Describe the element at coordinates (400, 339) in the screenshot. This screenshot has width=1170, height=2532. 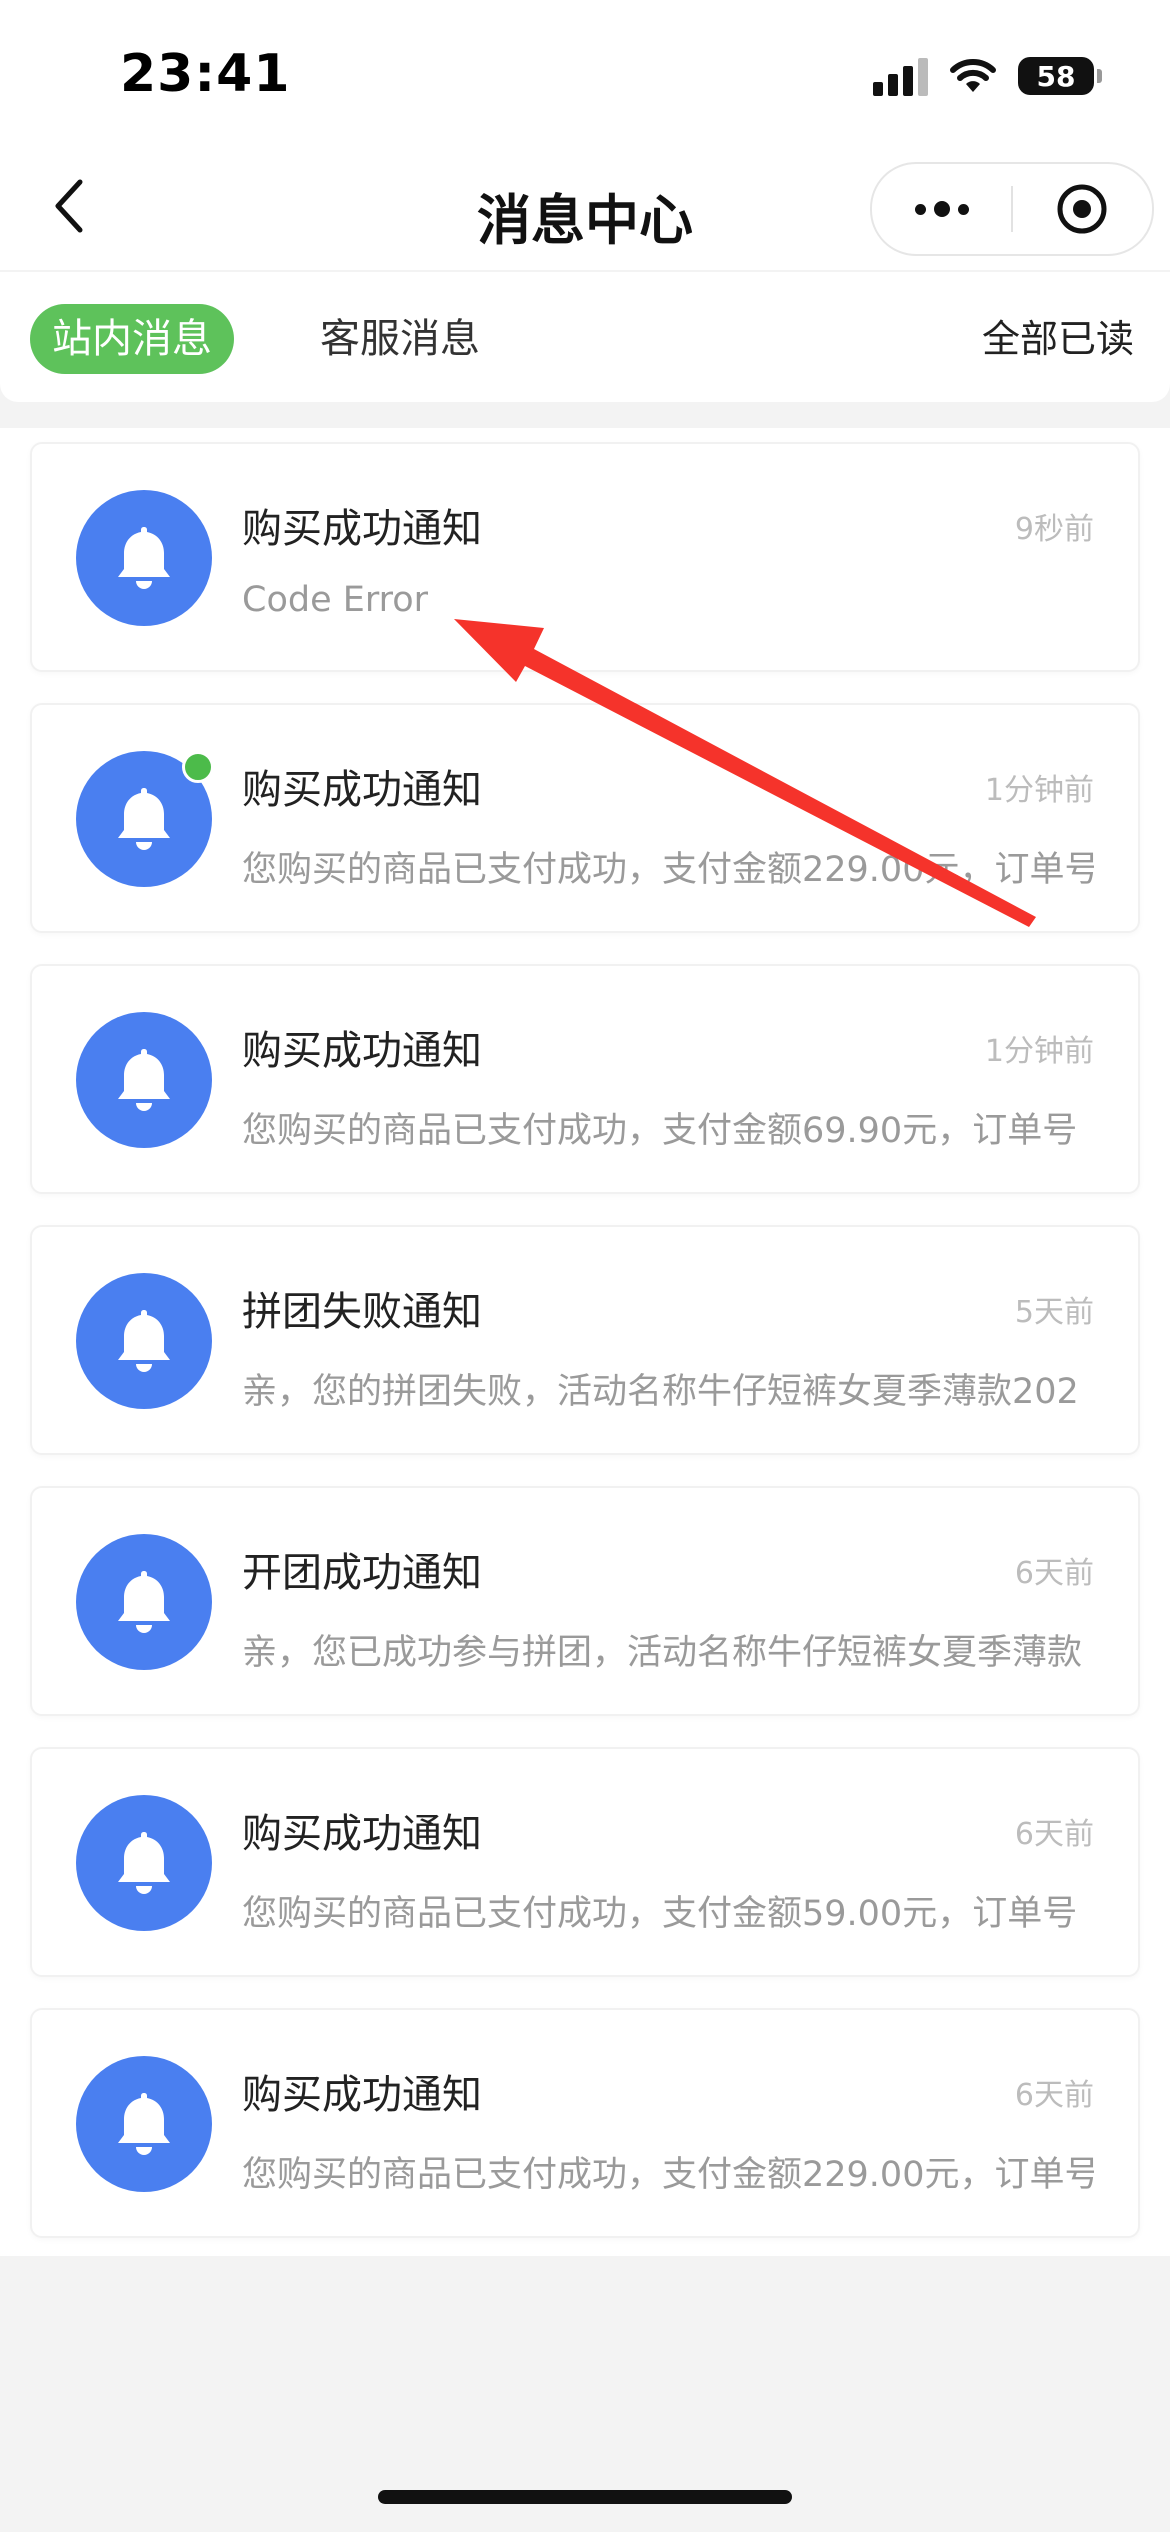
I see `tab-customer-service: 客服消息` at that location.